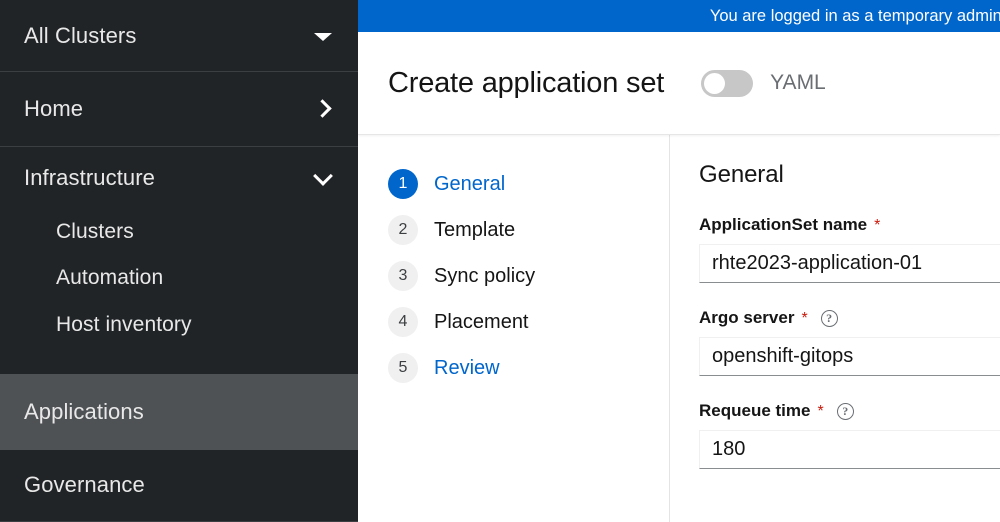 The height and width of the screenshot is (522, 1000). I want to click on cluster-selector-label: All Clusters, so click(80, 35).